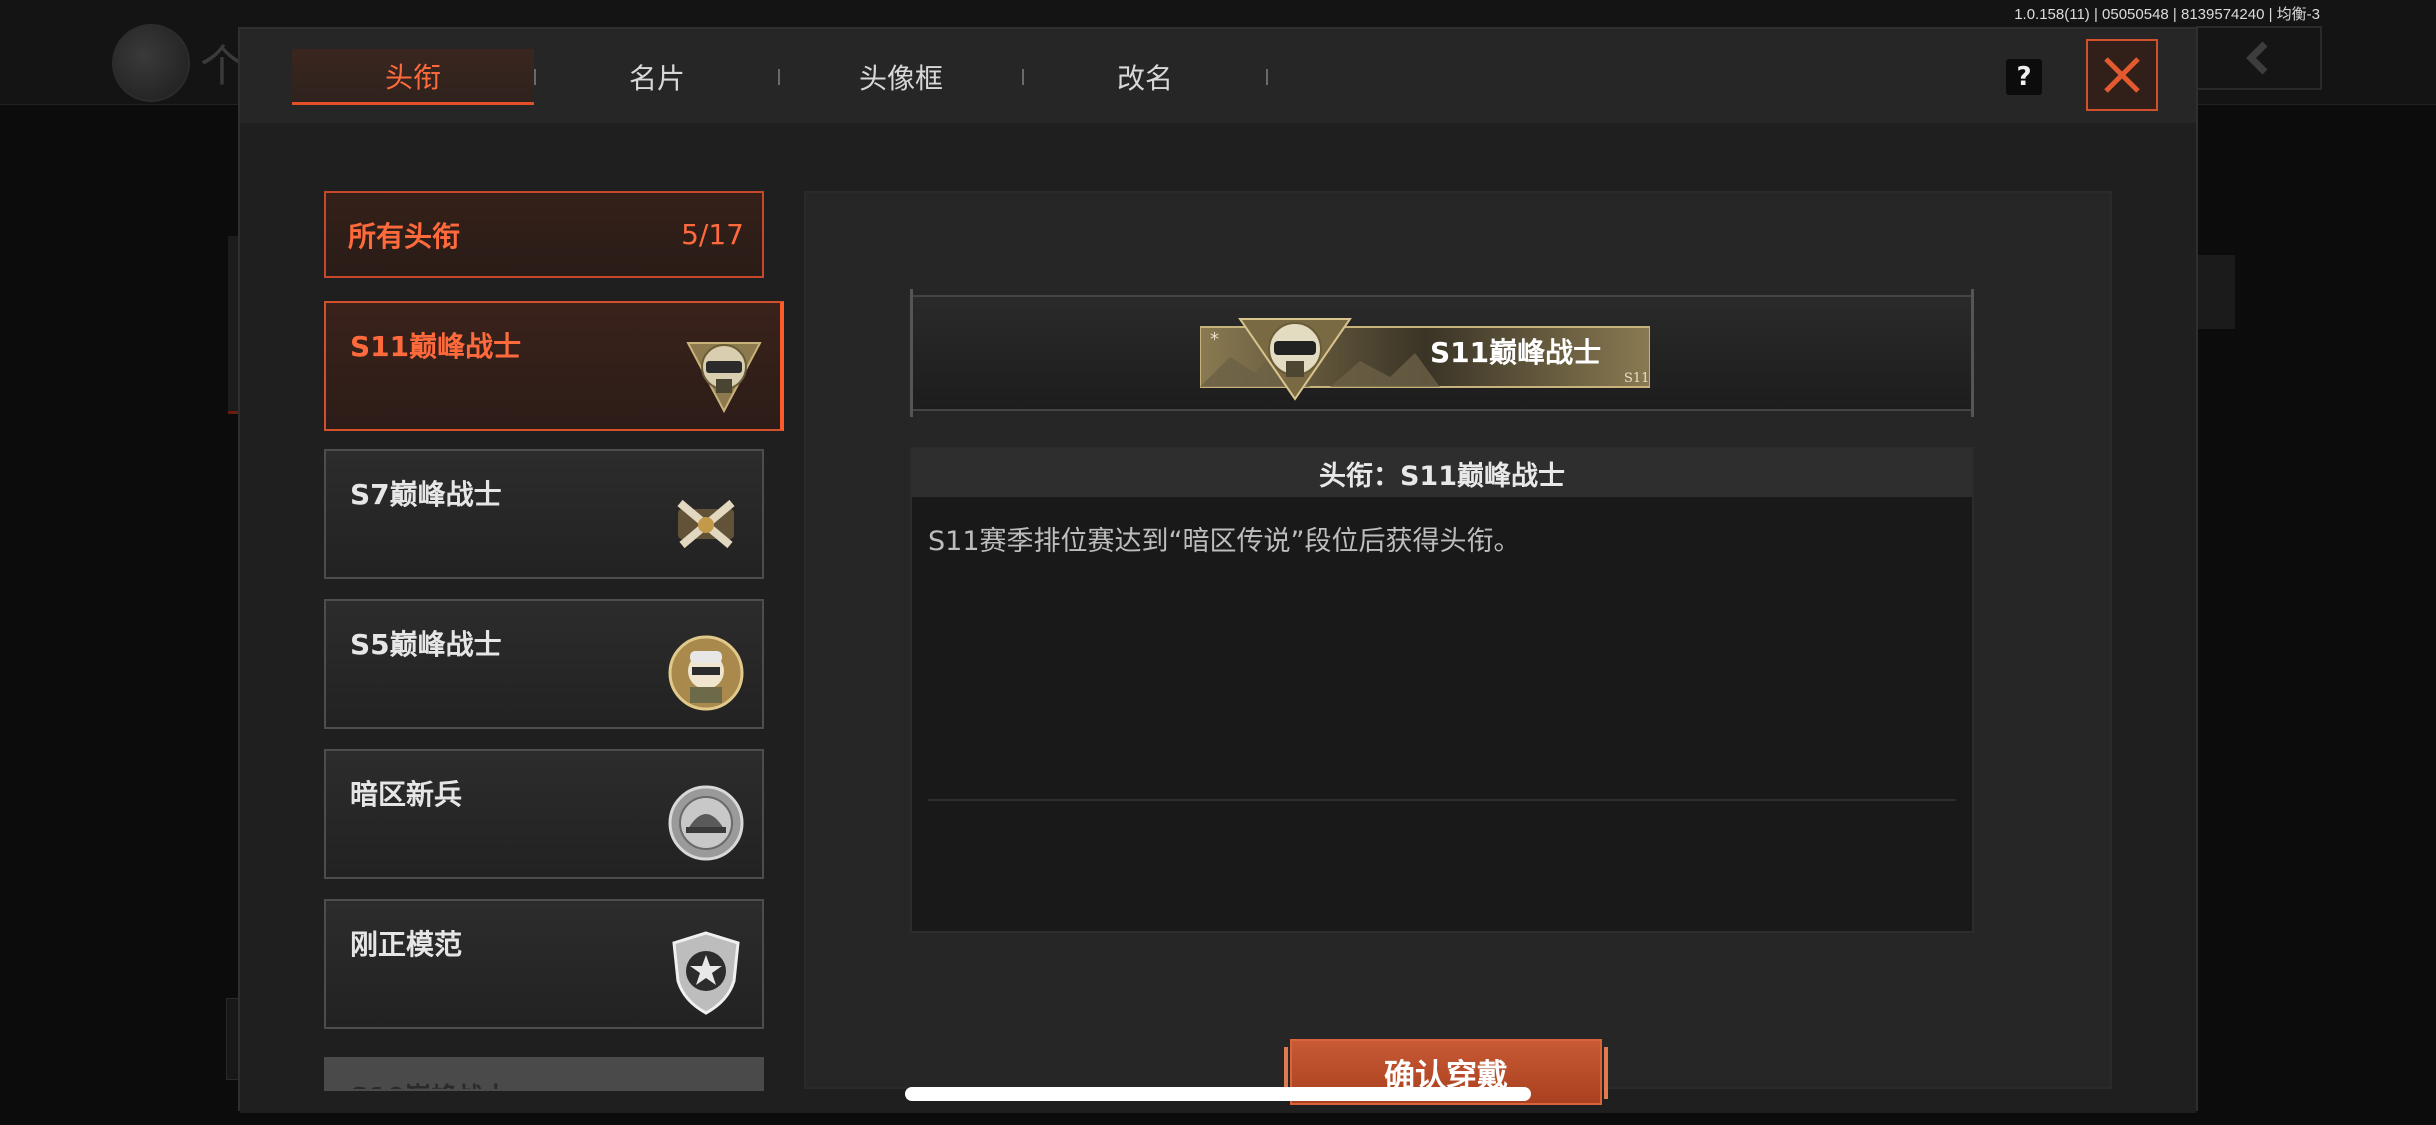  I want to click on globe-logo-icon, so click(151, 63).